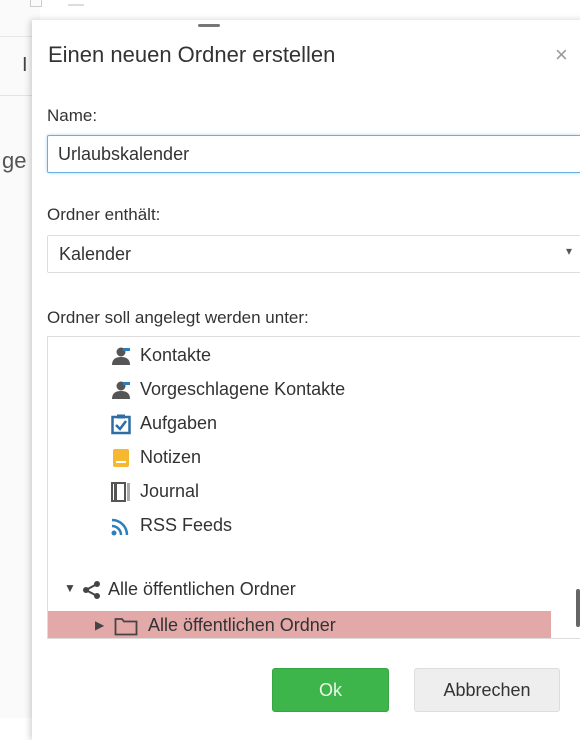 This screenshot has width=580, height=740. I want to click on folder-type-label: Ordner enthält:, so click(104, 214).